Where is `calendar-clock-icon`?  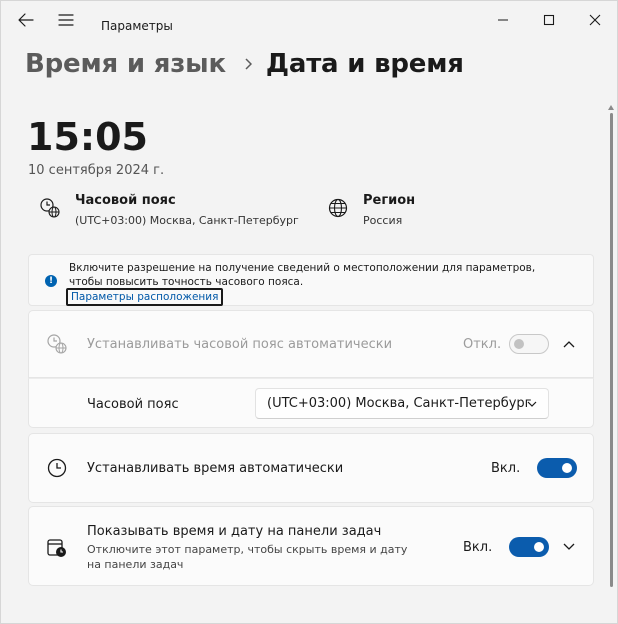 calendar-clock-icon is located at coordinates (56, 548).